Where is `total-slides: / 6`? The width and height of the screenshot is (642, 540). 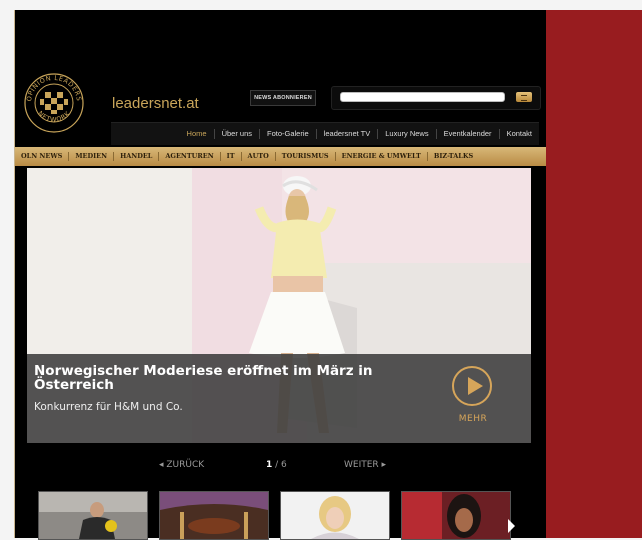
total-slides: / 6 is located at coordinates (281, 465).